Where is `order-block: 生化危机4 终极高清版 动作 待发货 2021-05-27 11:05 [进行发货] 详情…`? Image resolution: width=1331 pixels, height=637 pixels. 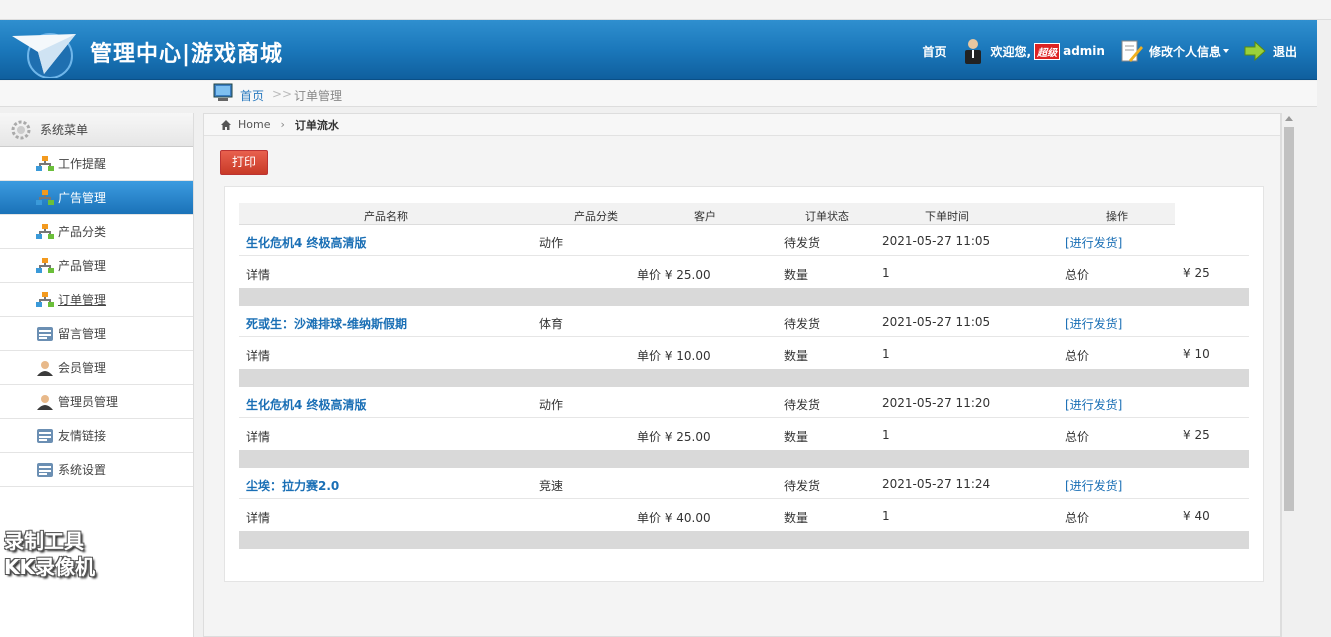
order-block: 生化危机4 终极高清版 动作 待发货 2021-05-27 11:05 [进行发货] 详情… is located at coordinates (744, 265).